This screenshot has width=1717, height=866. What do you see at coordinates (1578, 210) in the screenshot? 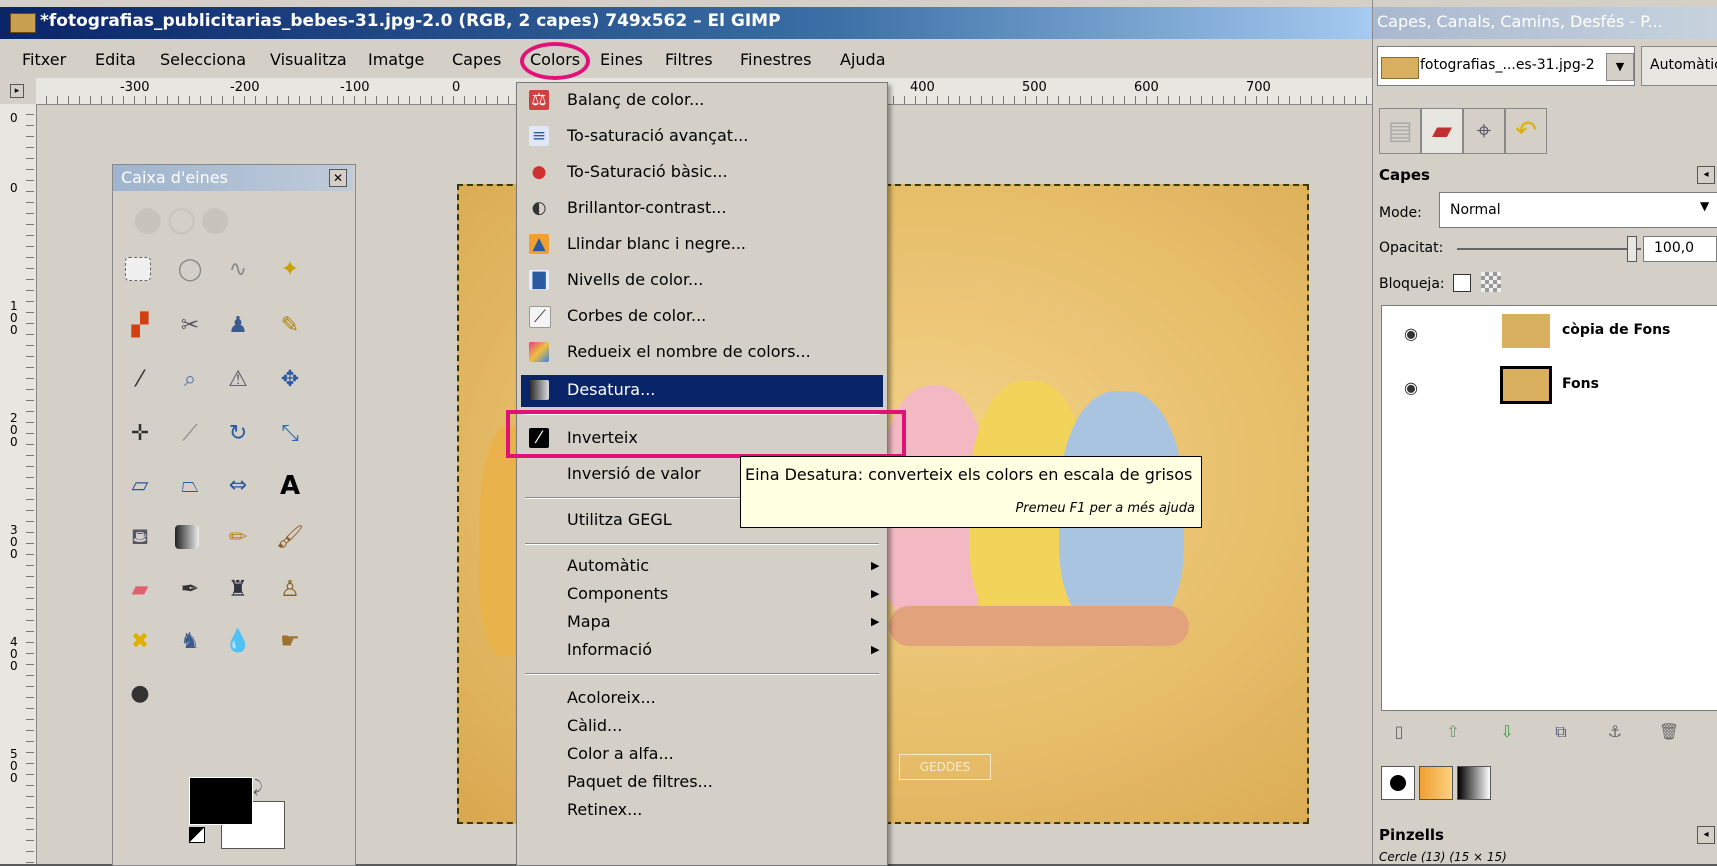
I see `mode-select: Normal ▼` at bounding box center [1578, 210].